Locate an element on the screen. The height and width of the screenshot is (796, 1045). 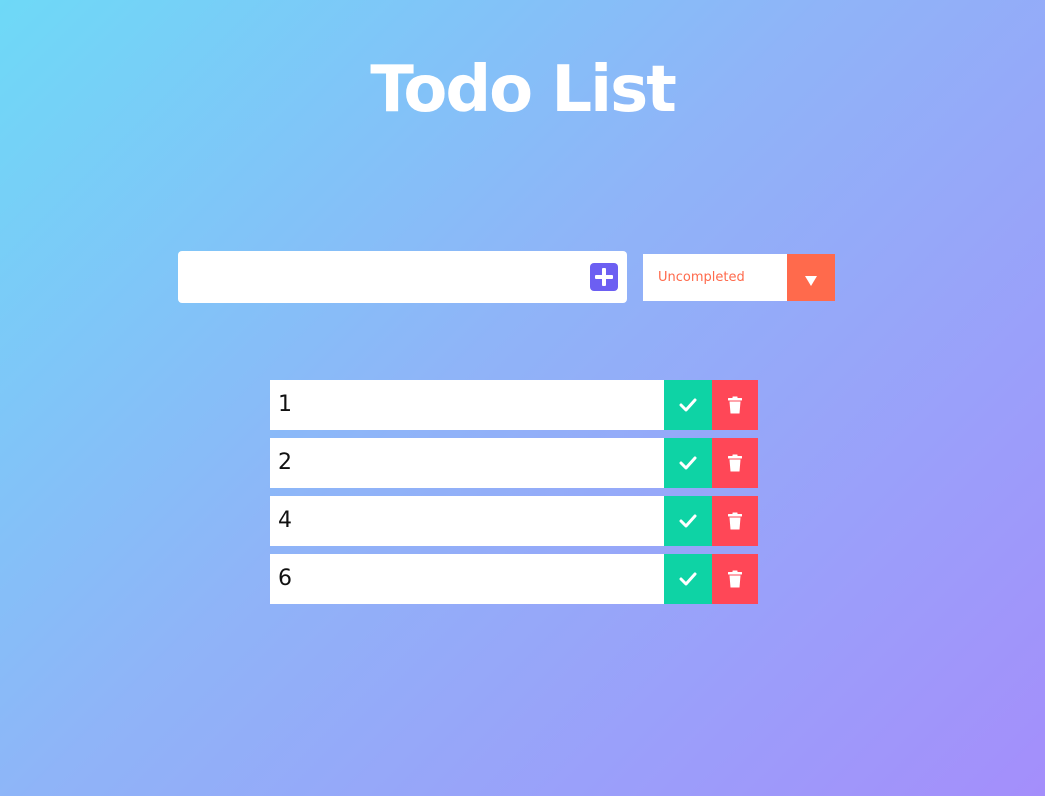
todo-item: 4 is located at coordinates (514, 521).